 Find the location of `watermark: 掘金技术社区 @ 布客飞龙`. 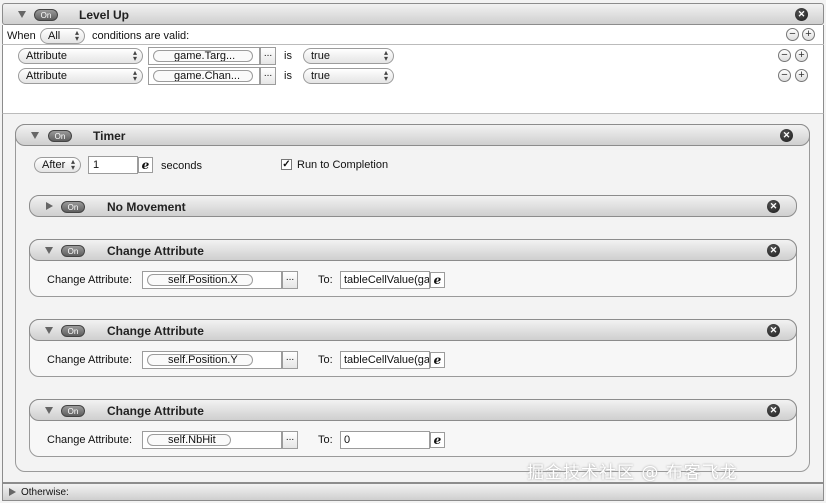

watermark: 掘金技术社区 @ 布客飞龙 is located at coordinates (632, 473).